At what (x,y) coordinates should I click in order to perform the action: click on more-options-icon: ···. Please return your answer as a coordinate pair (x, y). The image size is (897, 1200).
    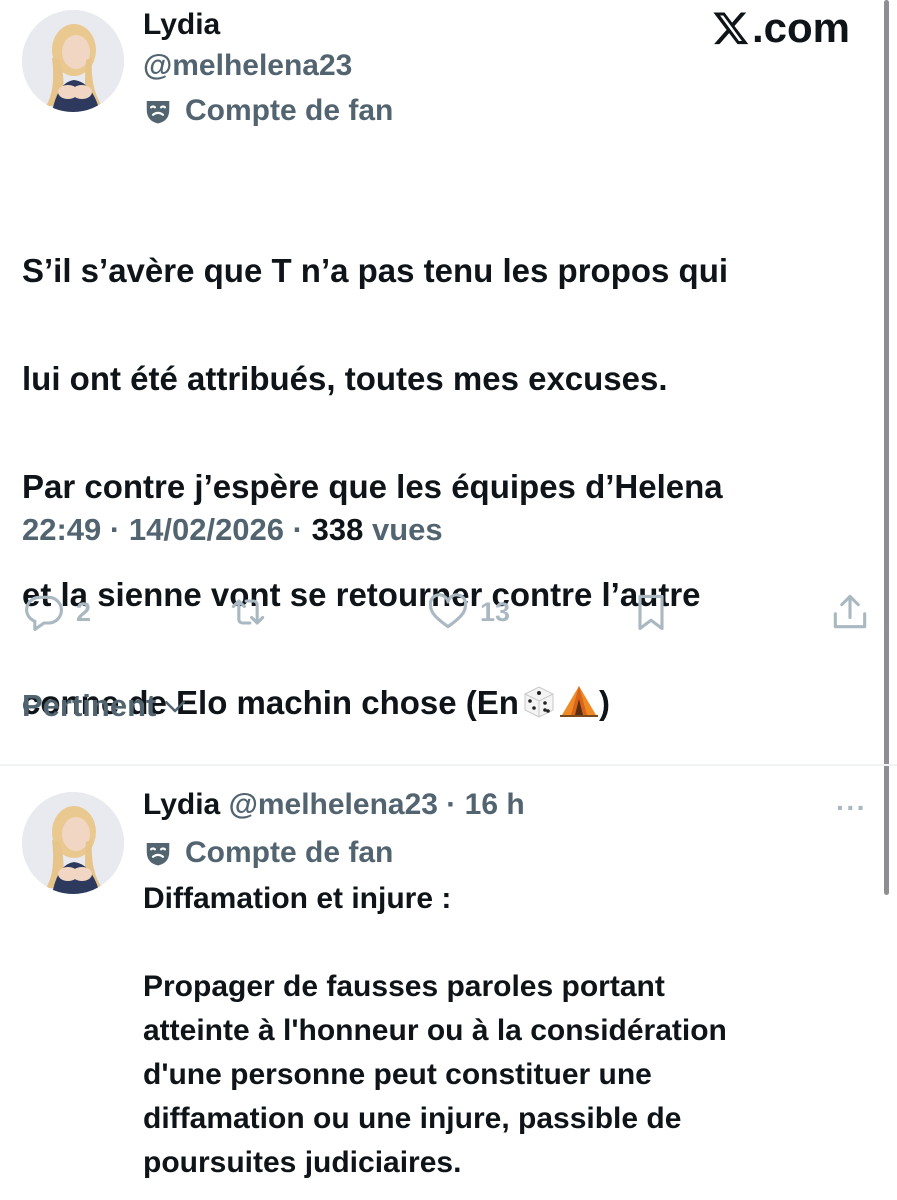
    Looking at the image, I should click on (851, 808).